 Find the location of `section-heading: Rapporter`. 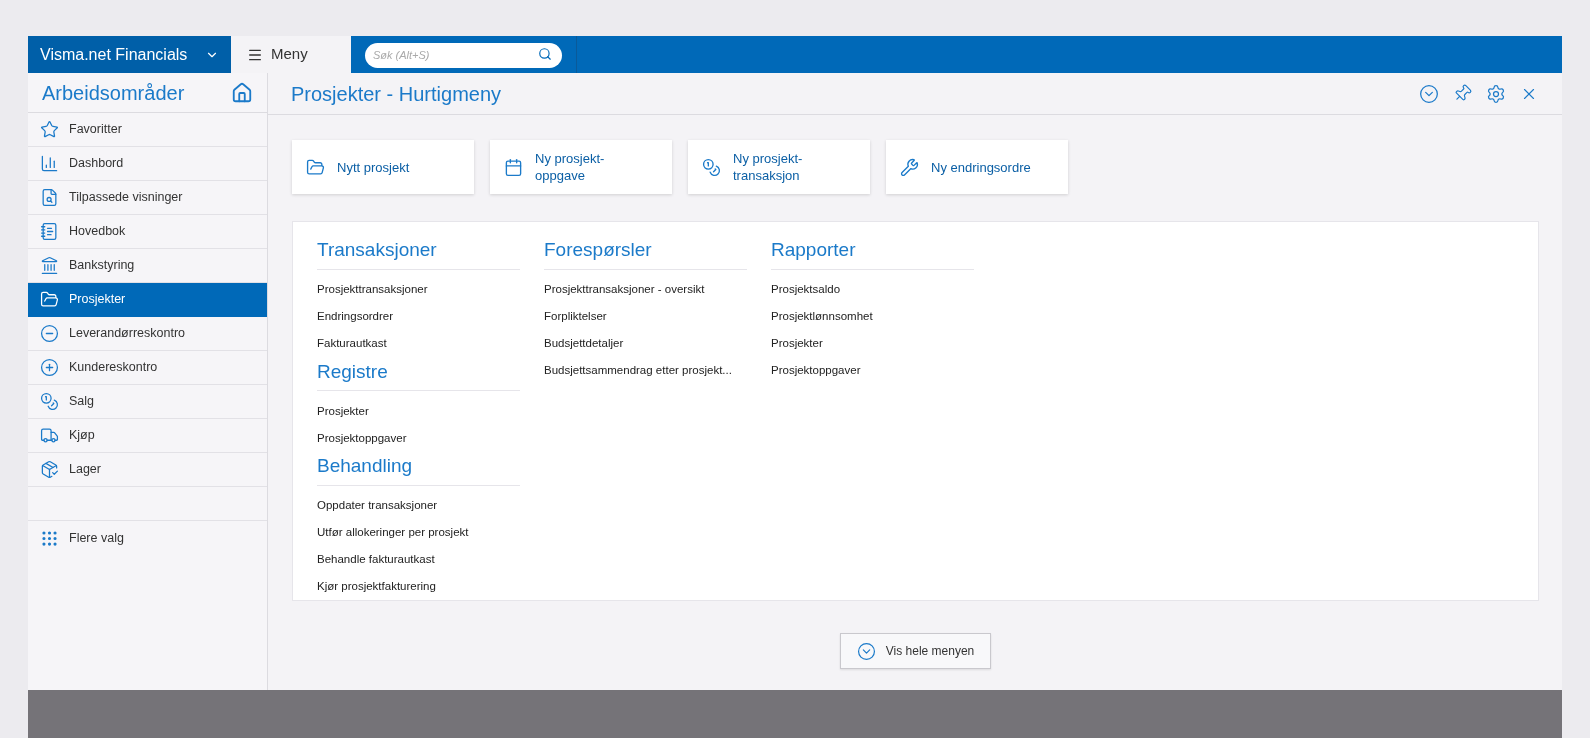

section-heading: Rapporter is located at coordinates (813, 249).